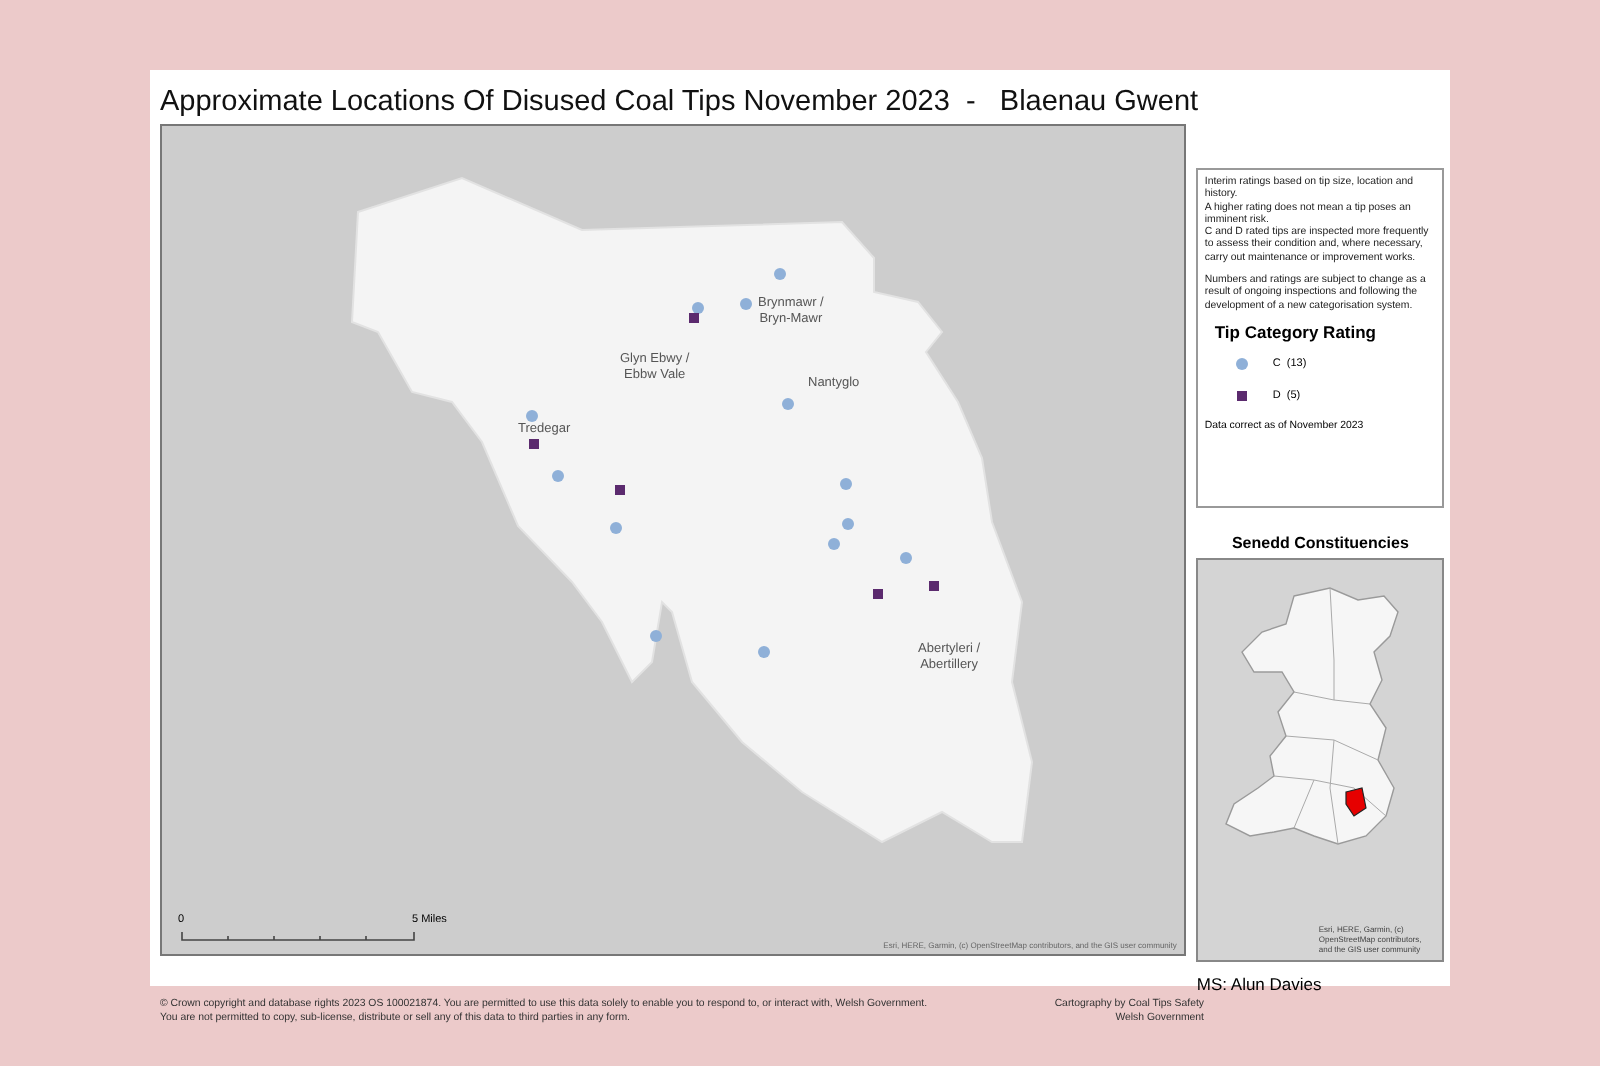  I want to click on map-title: Approximate Locations Of Disused Coal Tips November 2023 - Blaenau Gwent, so click(680, 103).